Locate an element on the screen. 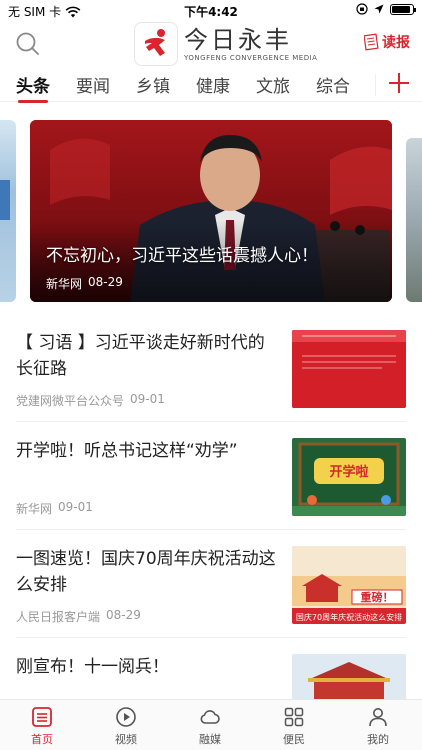  home-list-icon is located at coordinates (42, 717).